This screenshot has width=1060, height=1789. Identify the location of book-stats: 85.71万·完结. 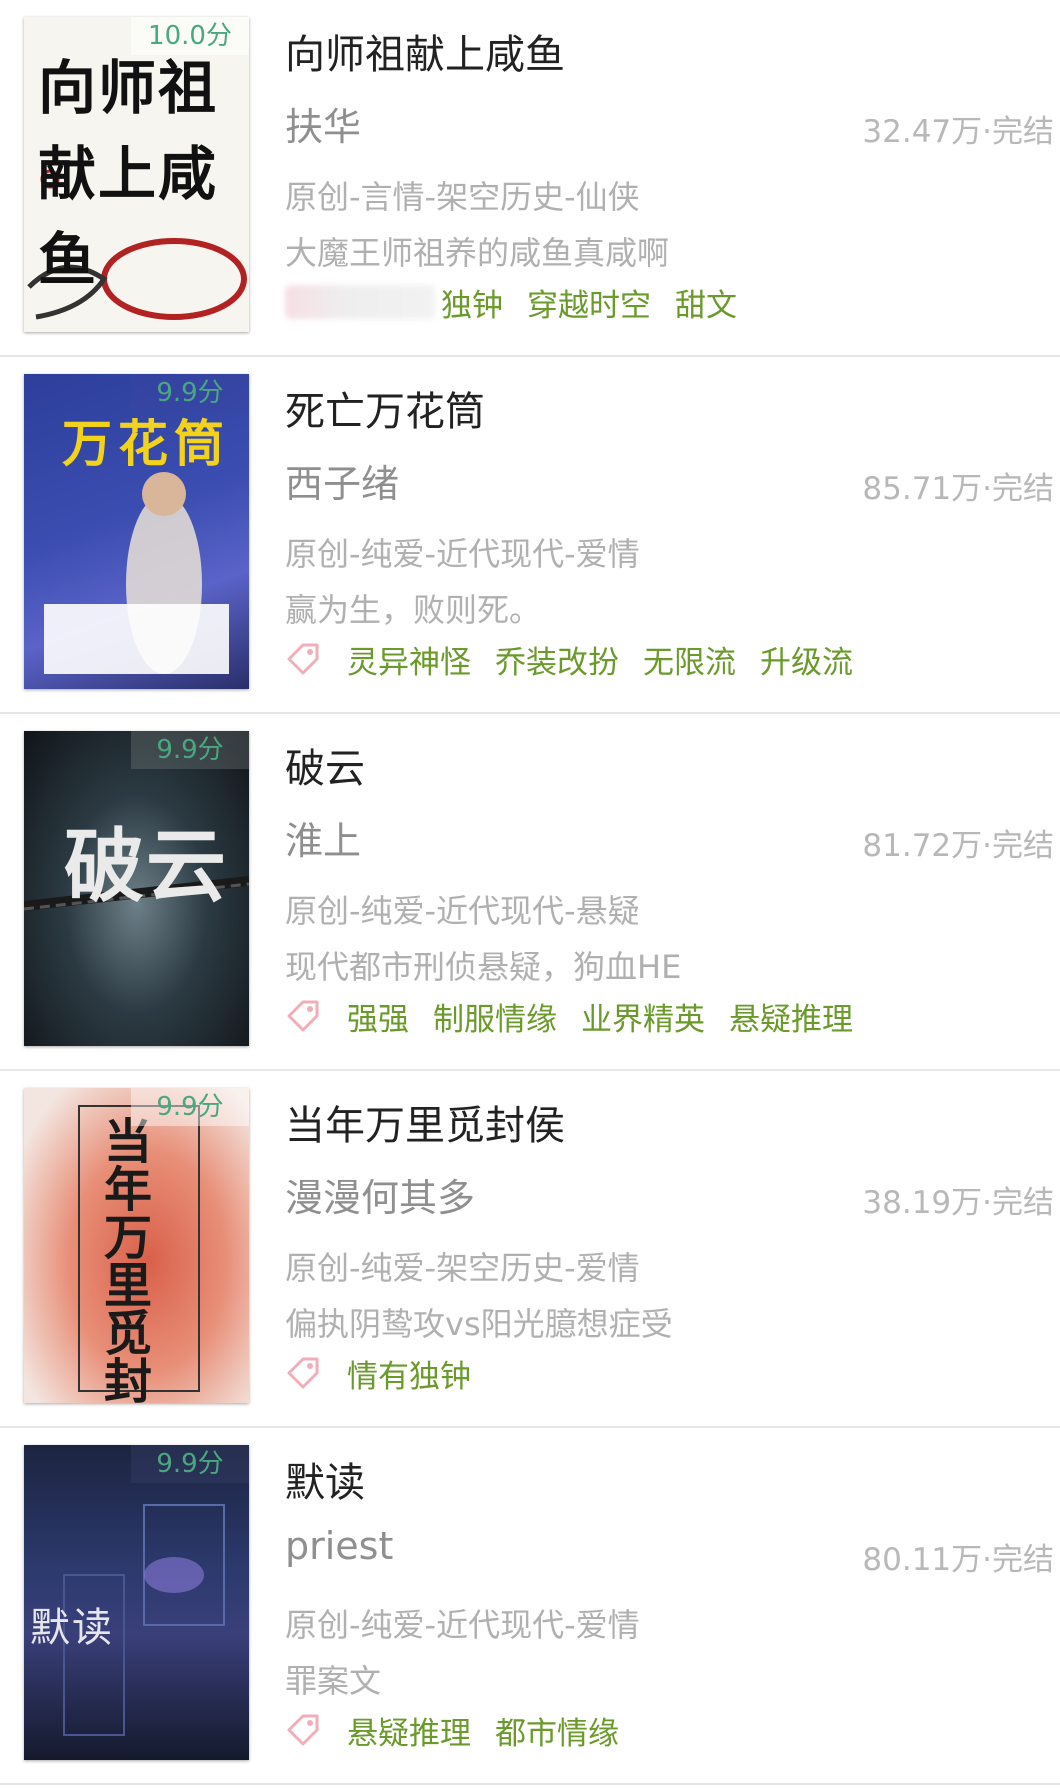
(958, 489).